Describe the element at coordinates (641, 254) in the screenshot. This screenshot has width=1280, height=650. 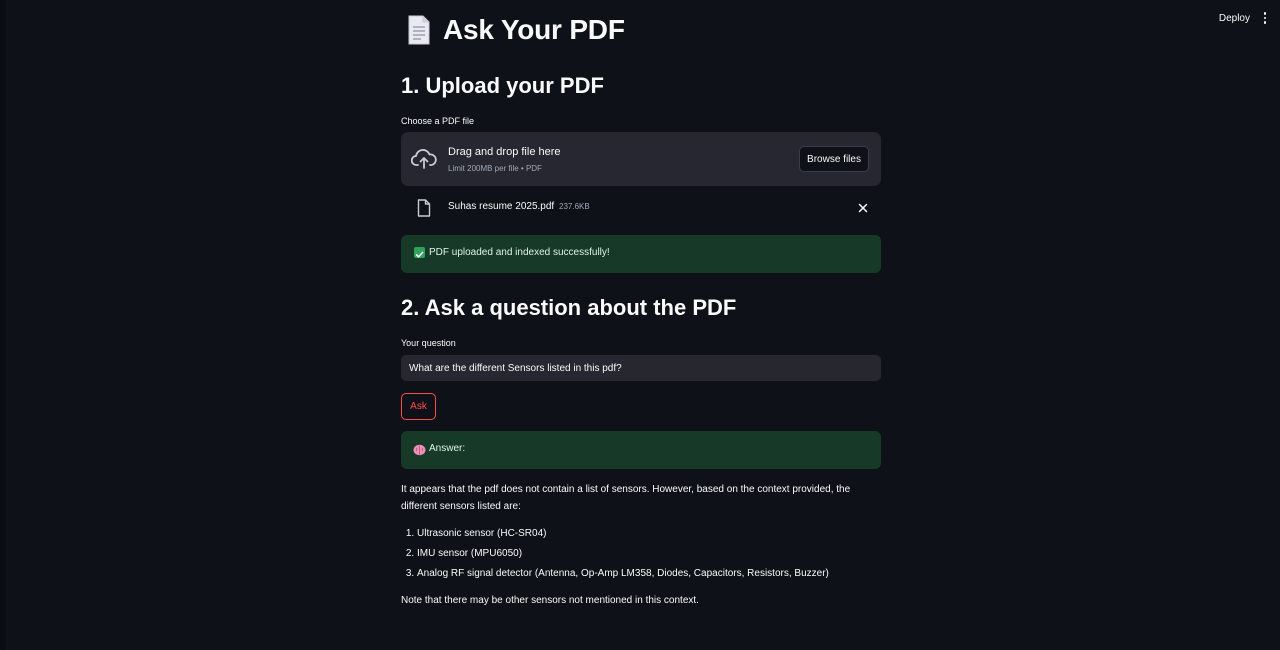
I see `upload-success-alert: PDF uploaded and indexed successfully!` at that location.